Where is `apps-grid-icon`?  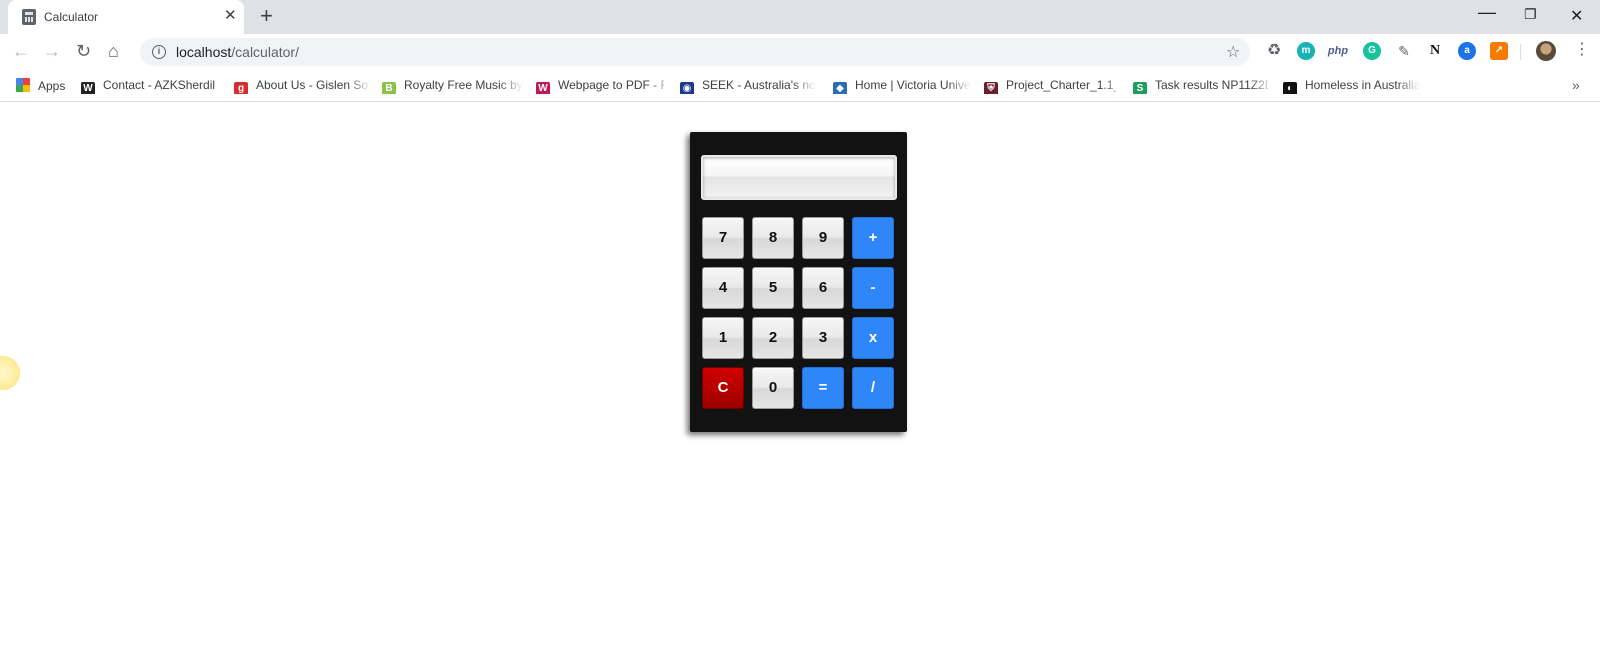 apps-grid-icon is located at coordinates (23, 85).